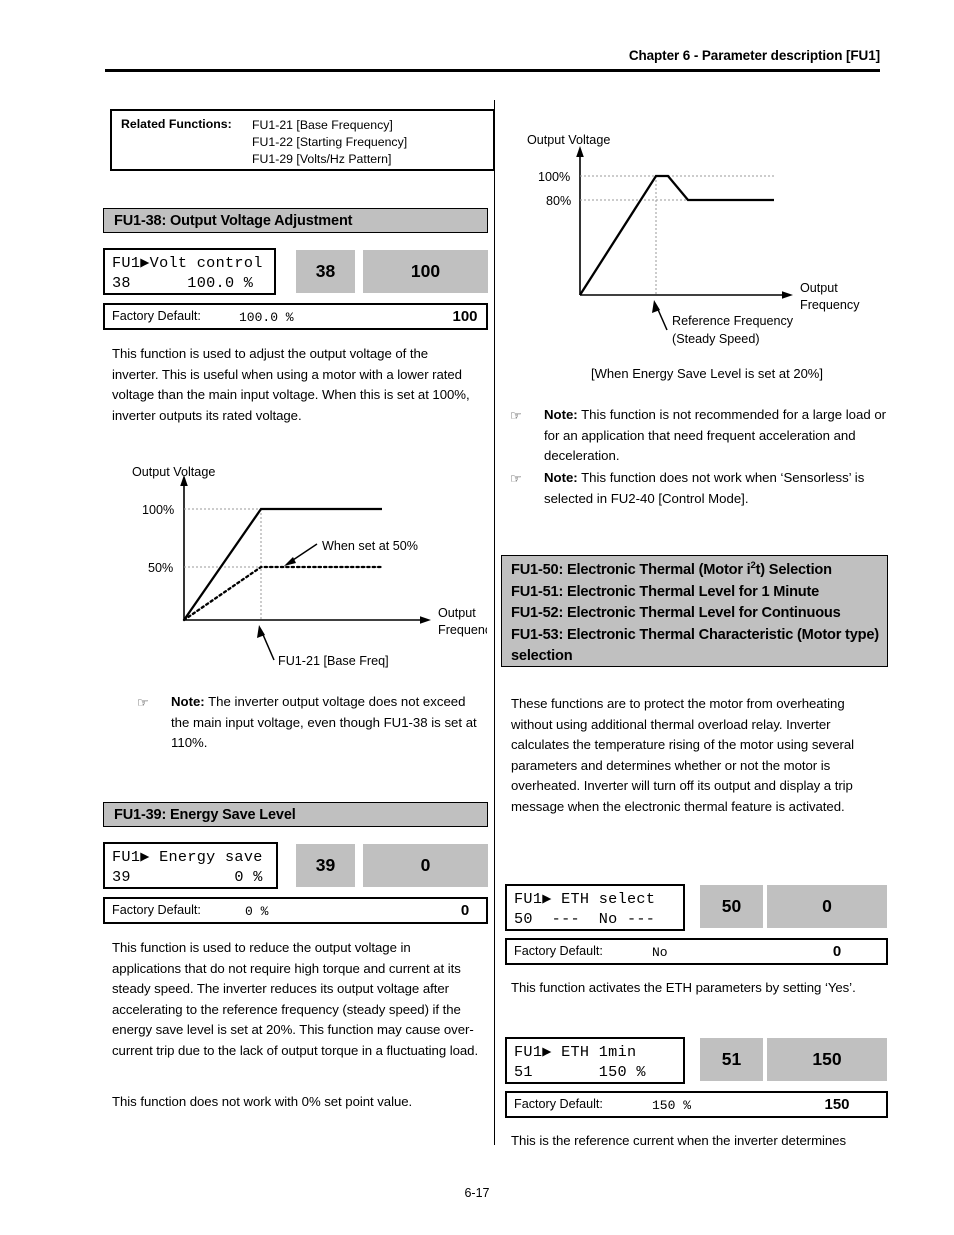 The height and width of the screenshot is (1235, 954). I want to click on factory-default-row-fu1-38: Factory Default: 100.0 % 100, so click(295, 316).